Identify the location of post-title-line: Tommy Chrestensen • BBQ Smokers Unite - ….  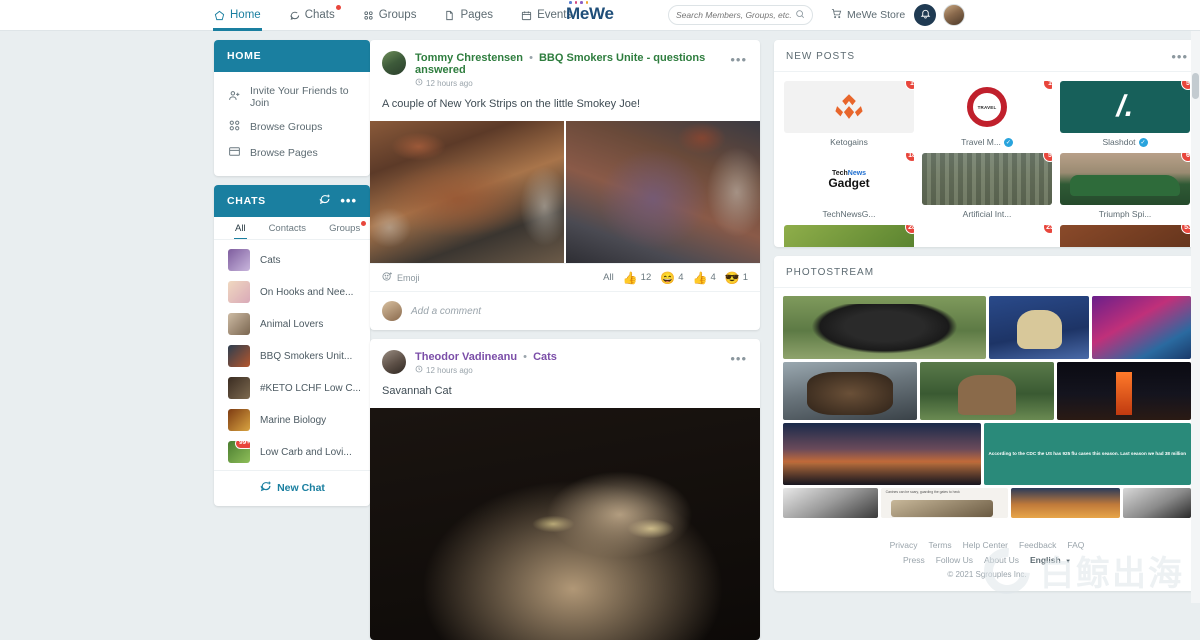
(581, 64).